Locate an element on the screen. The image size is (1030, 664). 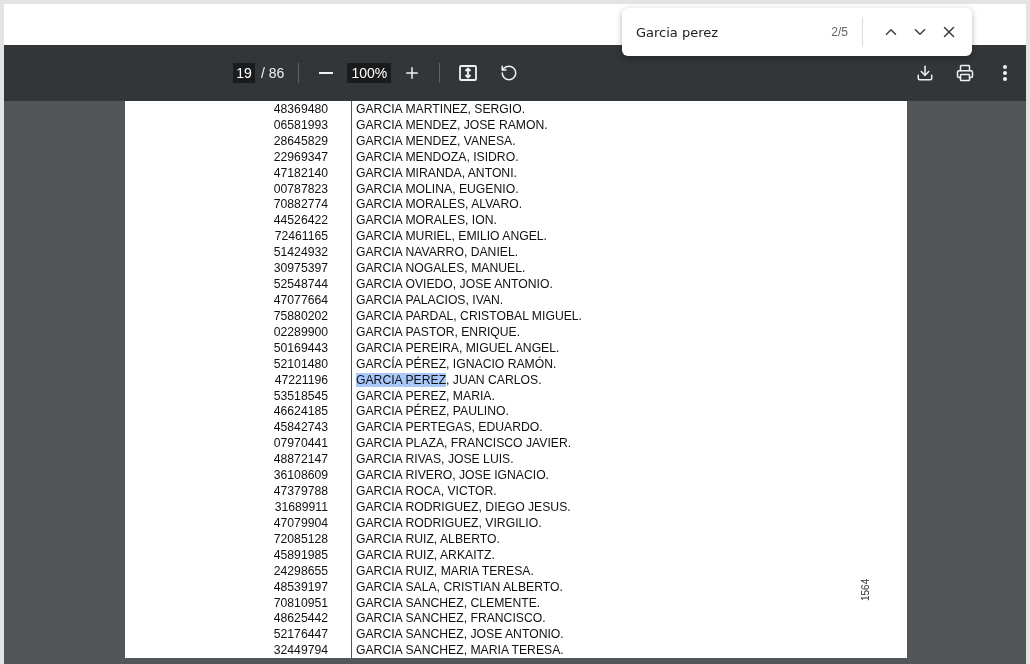
minus-icon is located at coordinates (326, 73).